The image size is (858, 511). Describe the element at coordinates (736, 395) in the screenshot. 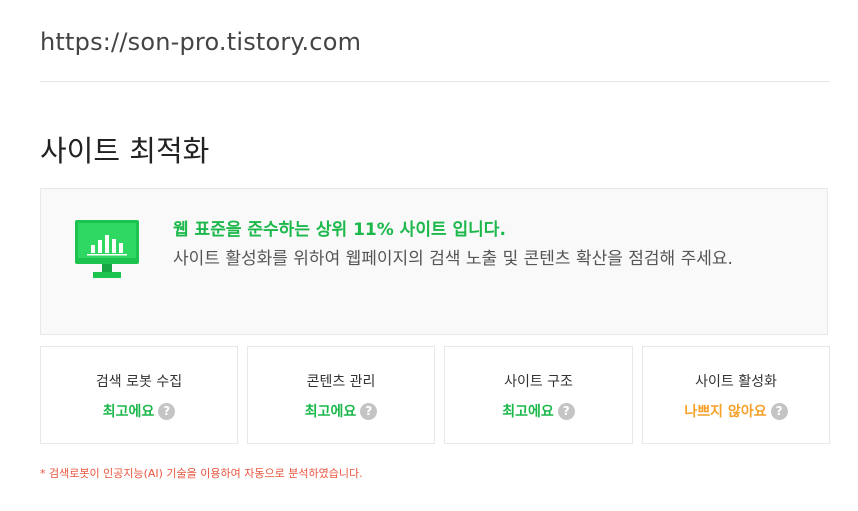

I see `card-site-activation: 사이트 활성화 나쁘지 않아요 ?` at that location.